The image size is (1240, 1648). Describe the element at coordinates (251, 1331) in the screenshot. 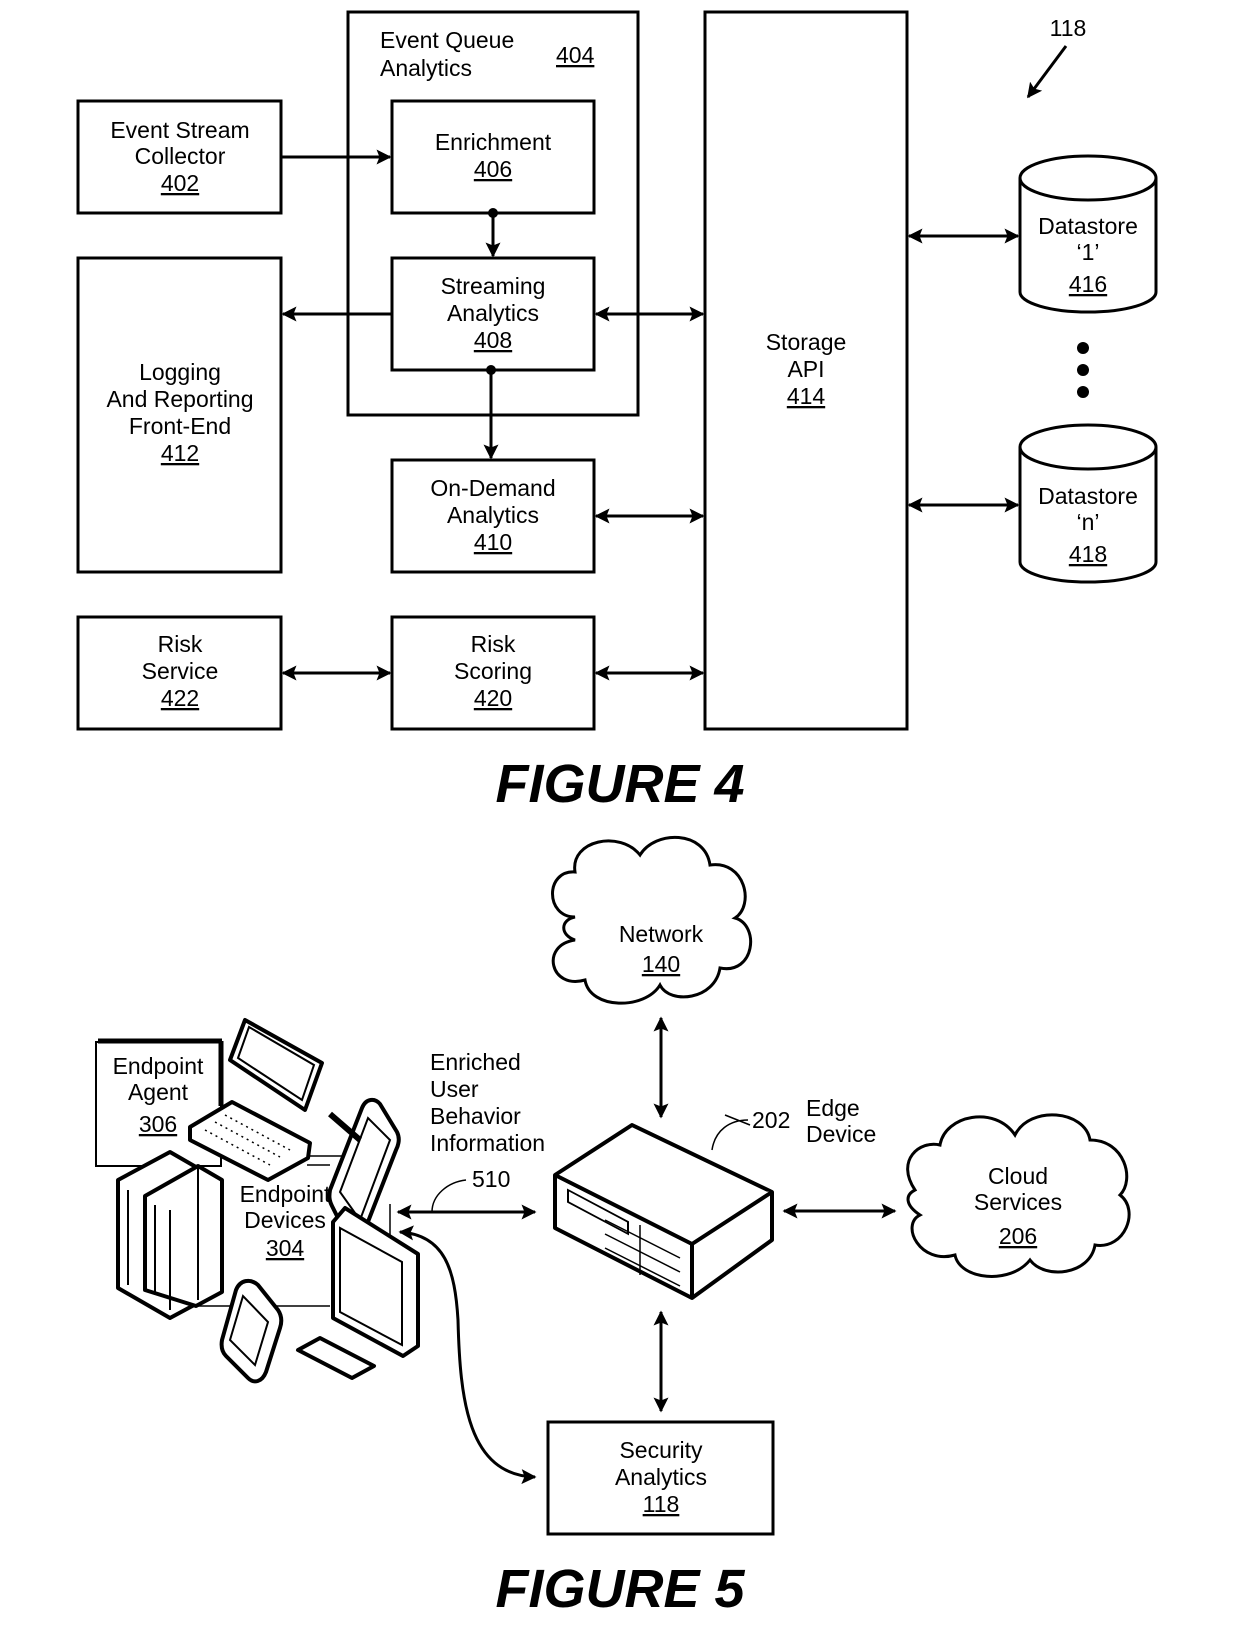

I see `pda-icon` at that location.